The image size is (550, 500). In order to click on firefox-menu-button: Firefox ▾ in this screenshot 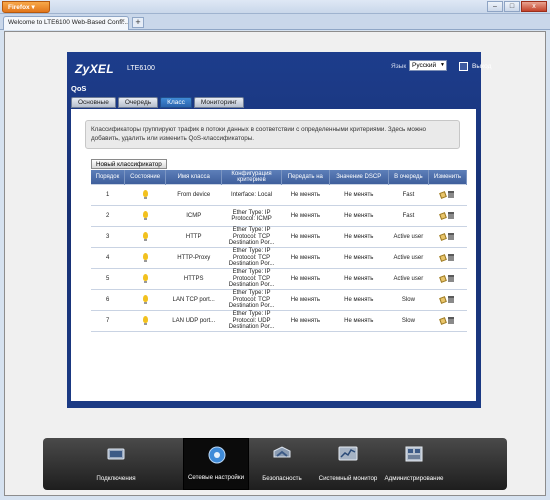, I will do `click(26, 7)`.